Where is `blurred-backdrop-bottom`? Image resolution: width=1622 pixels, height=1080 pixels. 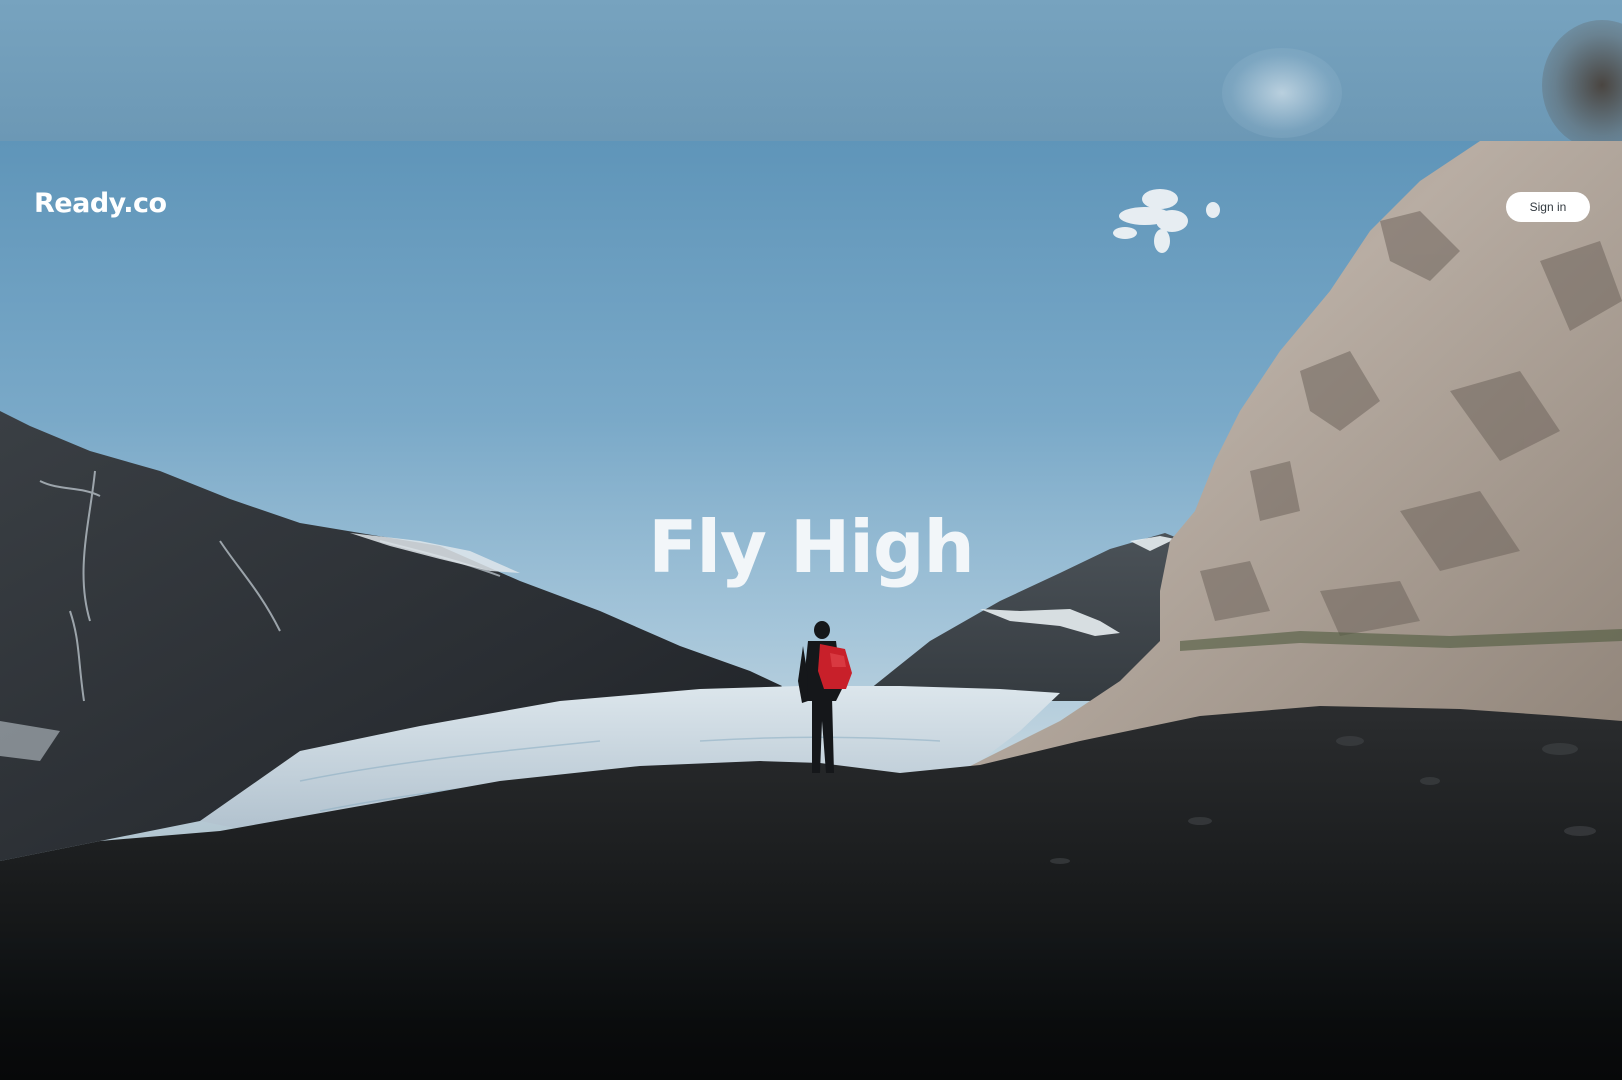 blurred-backdrop-bottom is located at coordinates (811, 1009).